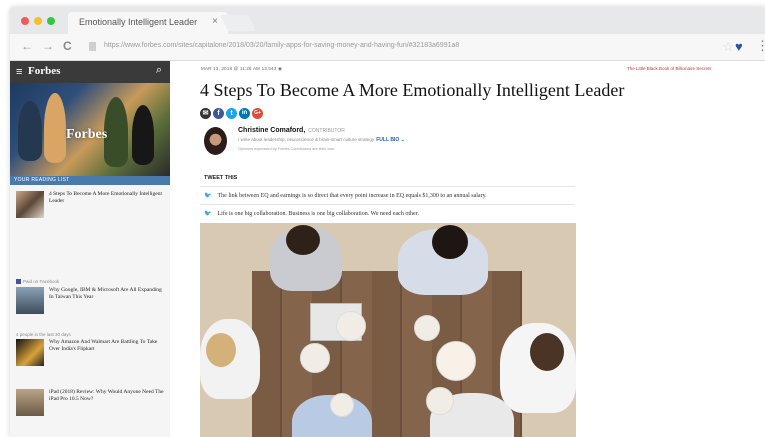  What do you see at coordinates (159, 70) in the screenshot?
I see `search-icon: ⌕` at bounding box center [159, 70].